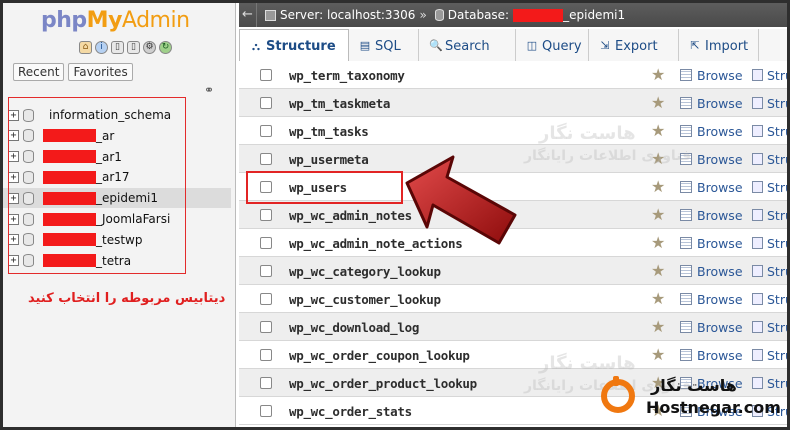 The image size is (790, 430). Describe the element at coordinates (379, 355) in the screenshot. I see `table-name-link: wp_wc_order_coupon_lookup` at that location.